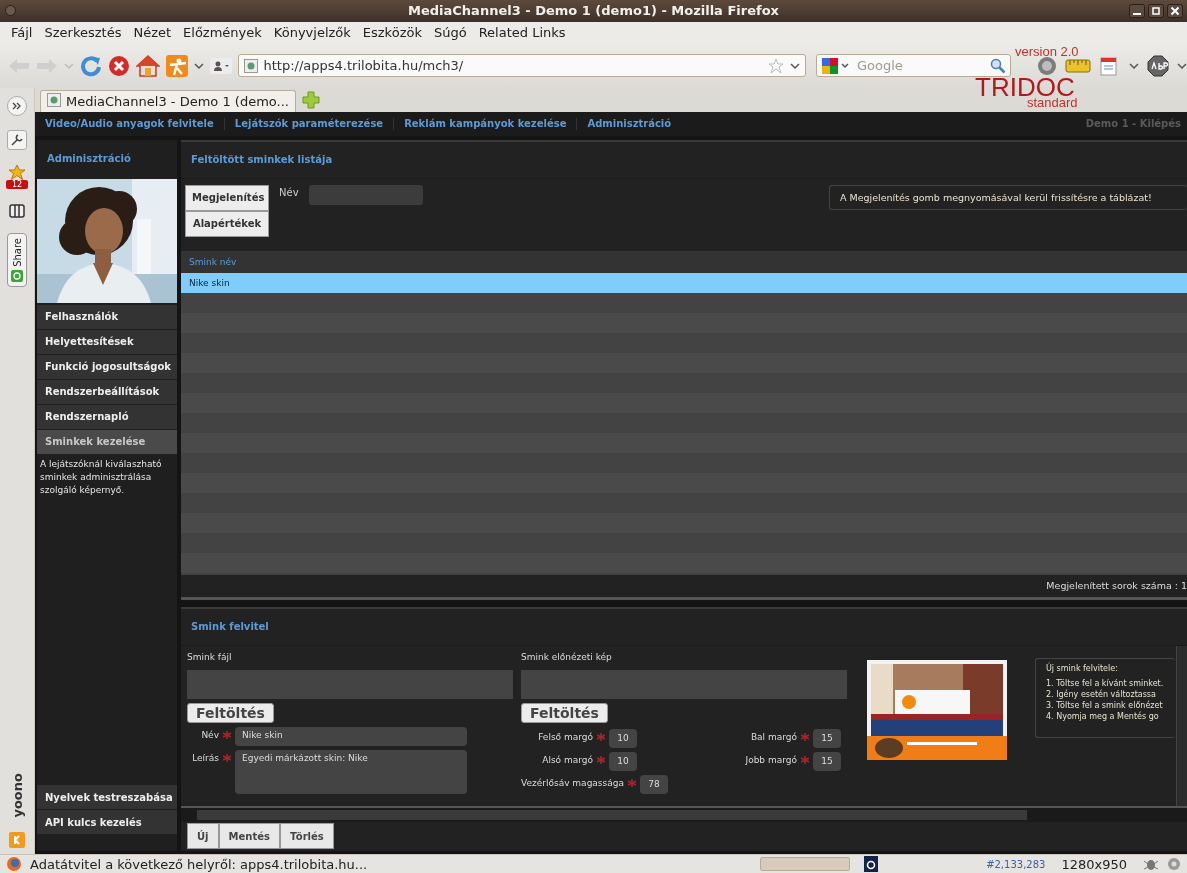 This screenshot has height=873, width=1187. I want to click on window-menu-icon, so click(10, 11).